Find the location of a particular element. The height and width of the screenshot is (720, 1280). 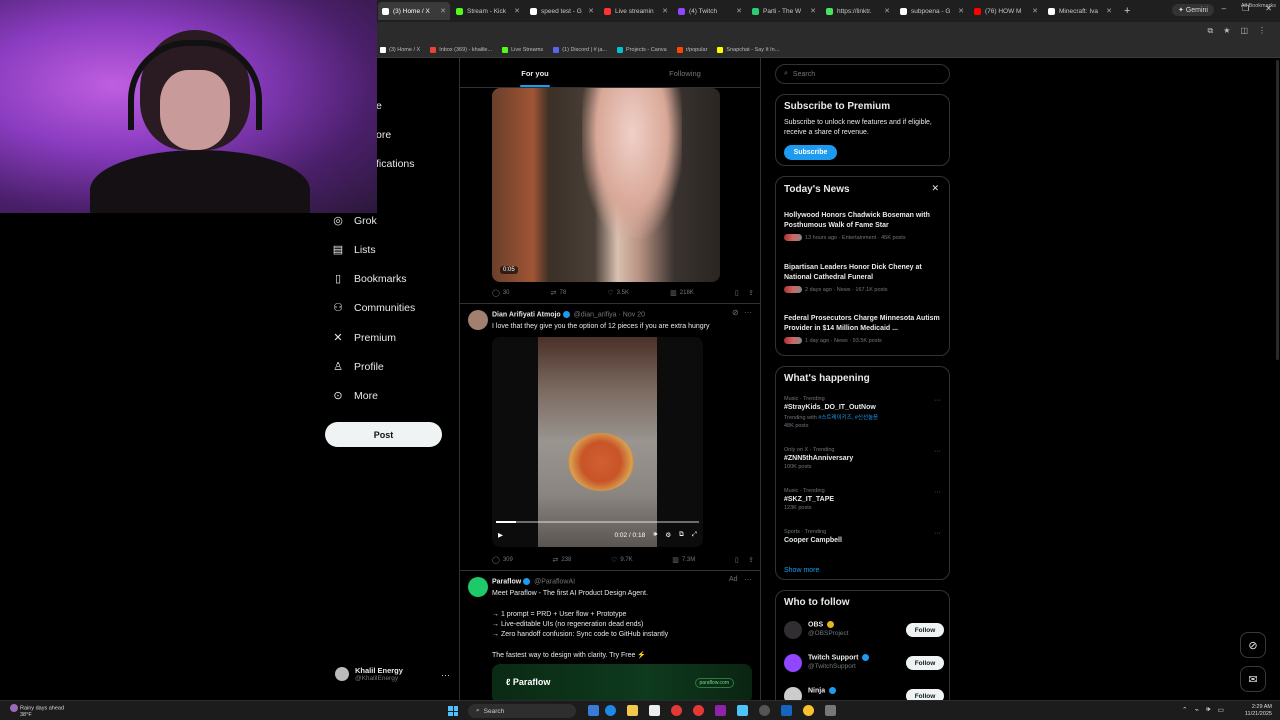

windows-start-icon is located at coordinates (453, 711).